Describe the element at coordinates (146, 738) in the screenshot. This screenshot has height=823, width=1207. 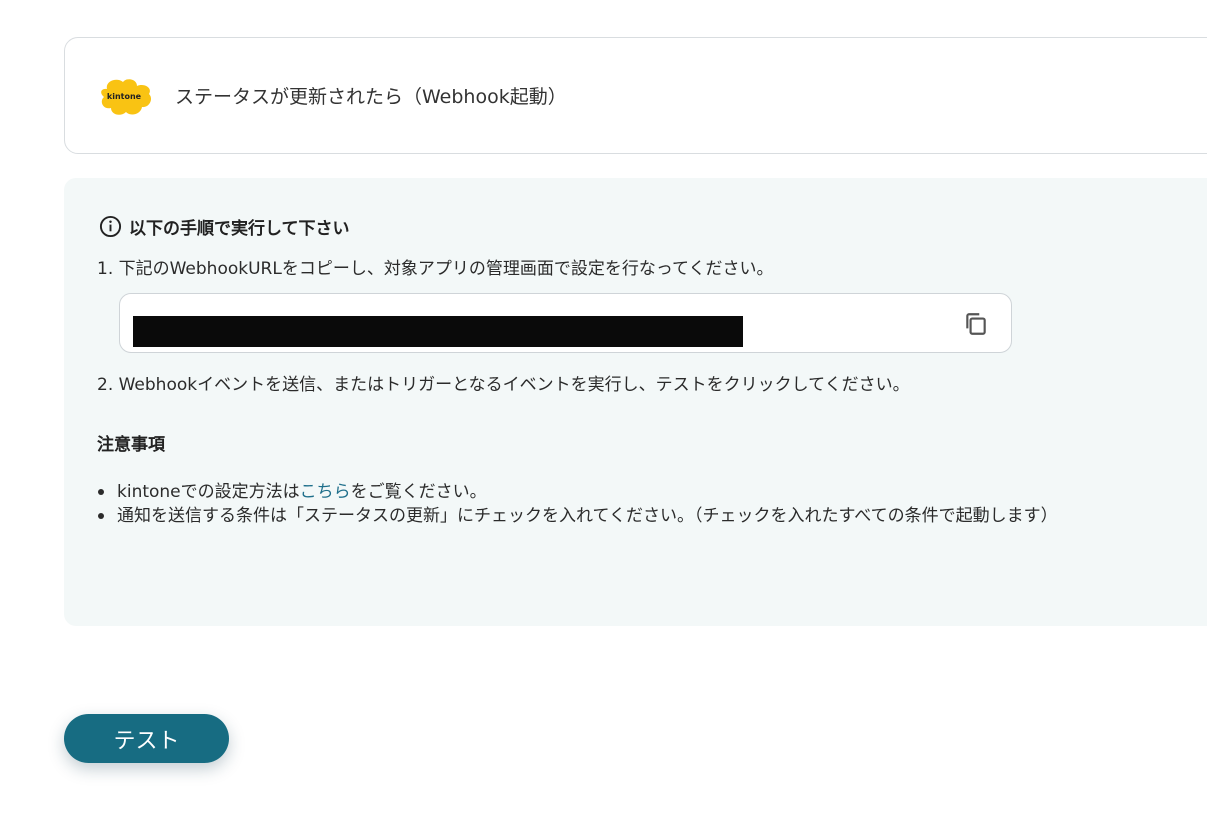
I see `test-button: テスト` at that location.